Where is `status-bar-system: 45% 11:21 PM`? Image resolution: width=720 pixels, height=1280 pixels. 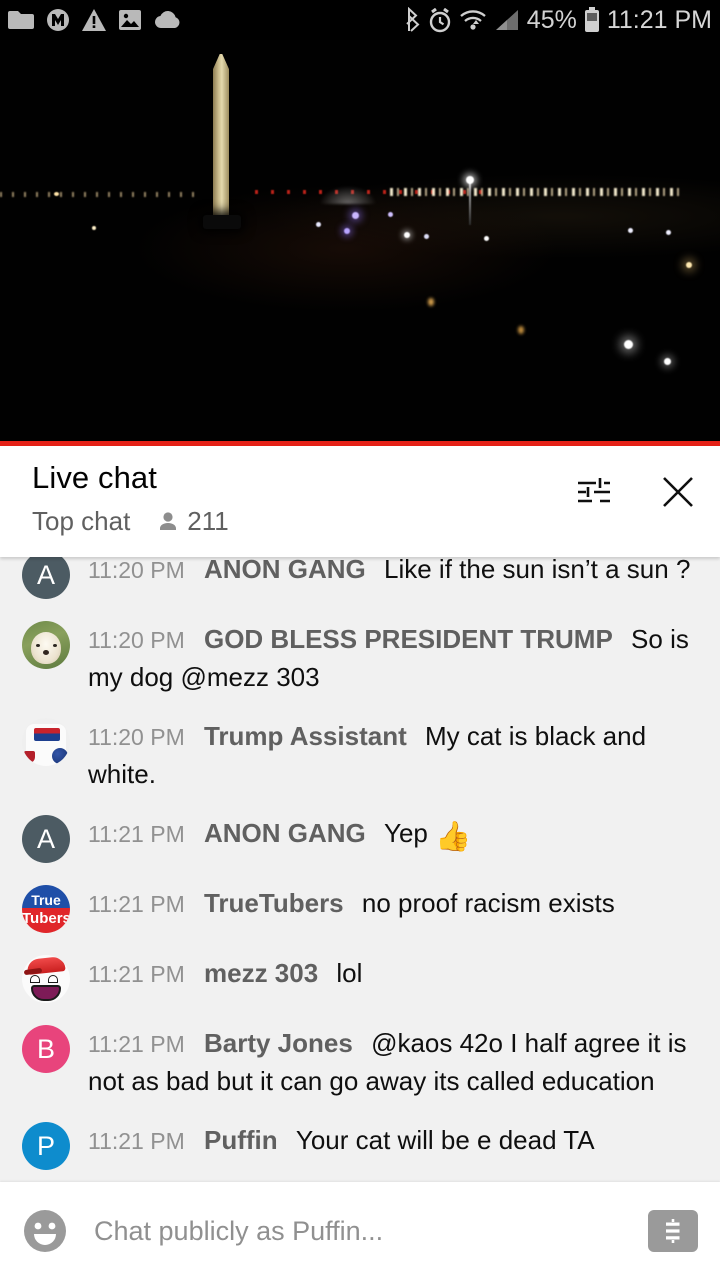 status-bar-system: 45% 11:21 PM is located at coordinates (554, 20).